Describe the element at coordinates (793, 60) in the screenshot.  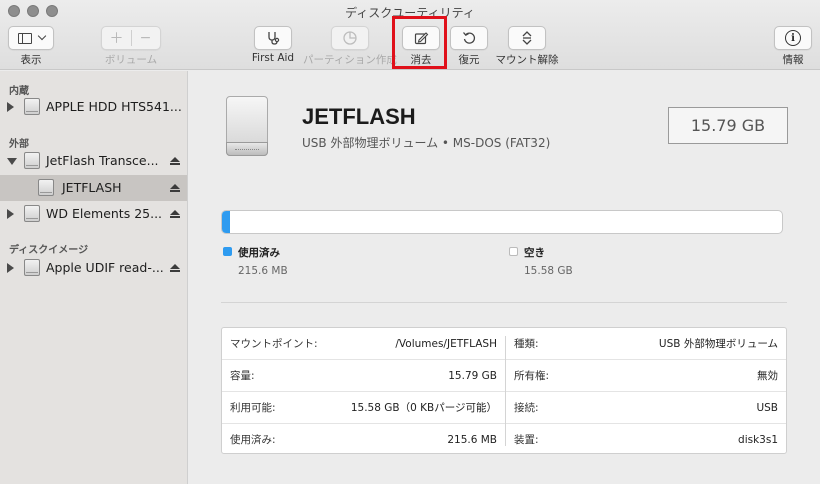
I see `info-label: 情報` at that location.